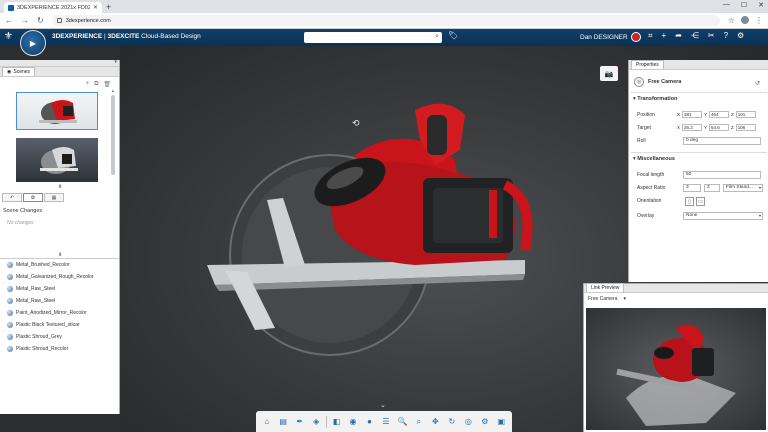 The height and width of the screenshot is (432, 768). Describe the element at coordinates (315, 422) in the screenshot. I see `render-icon: ◈` at that location.